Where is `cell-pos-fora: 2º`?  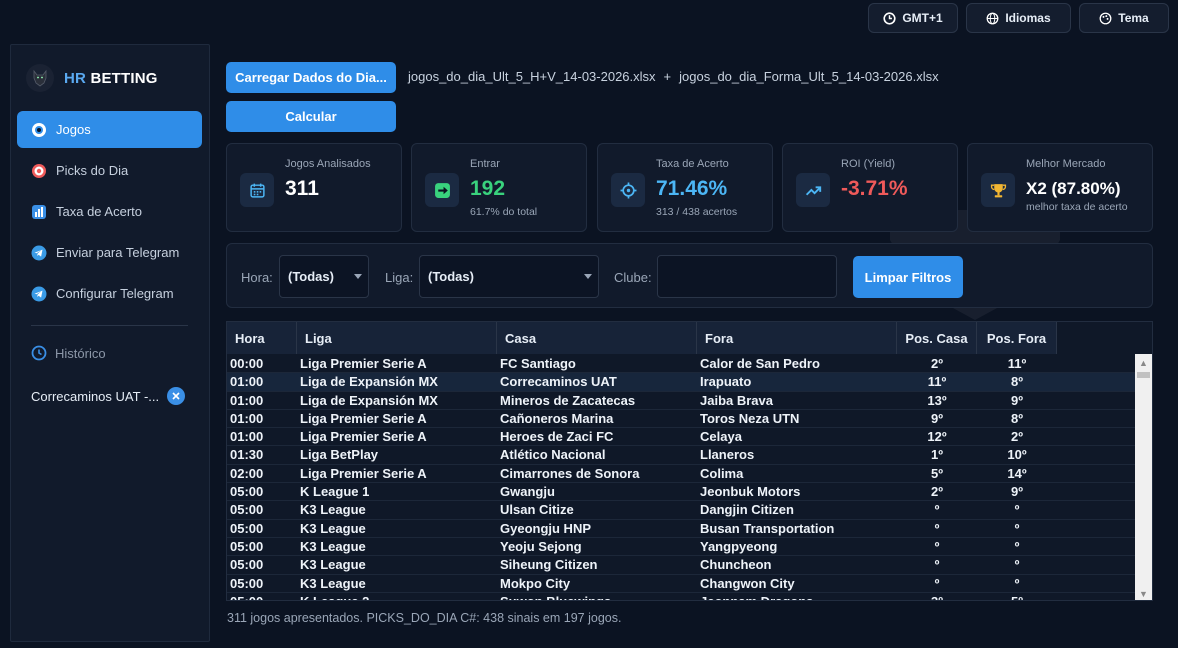 cell-pos-fora: 2º is located at coordinates (1017, 437).